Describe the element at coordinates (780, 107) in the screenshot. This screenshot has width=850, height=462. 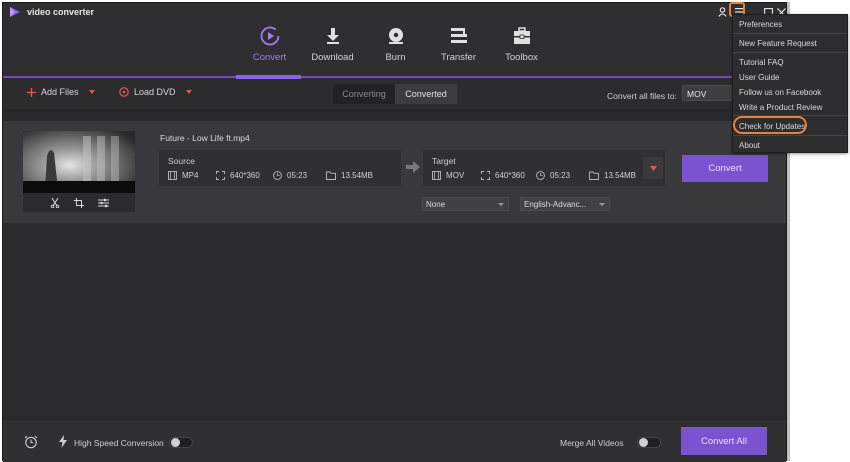
I see `menu-item-product-review: Write a Product Review` at that location.